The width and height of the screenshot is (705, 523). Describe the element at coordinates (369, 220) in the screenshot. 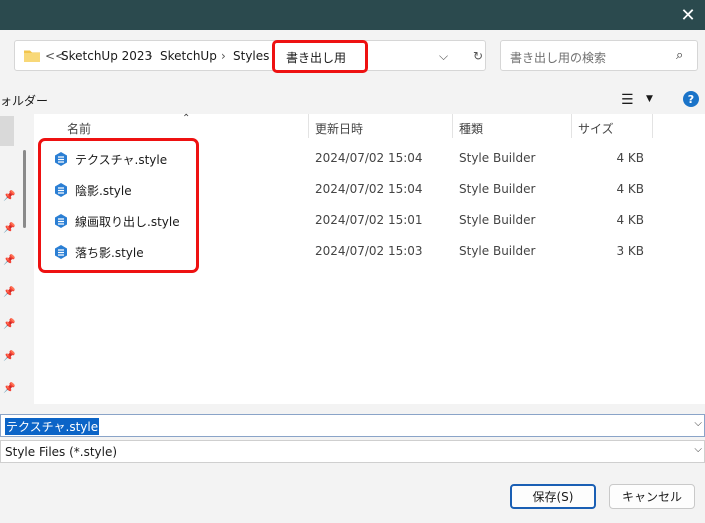

I see `file-date: 2024/07/02 15:01` at that location.